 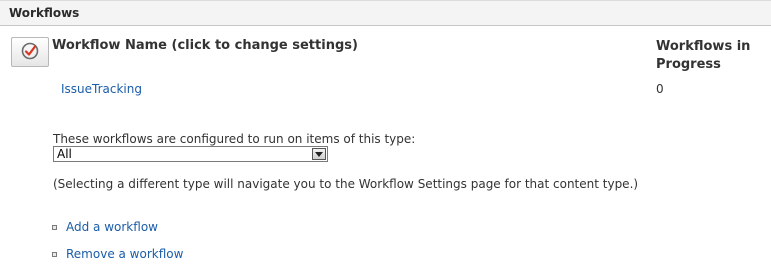 I want to click on add-workflow-link: Add a workflow, so click(x=112, y=227).